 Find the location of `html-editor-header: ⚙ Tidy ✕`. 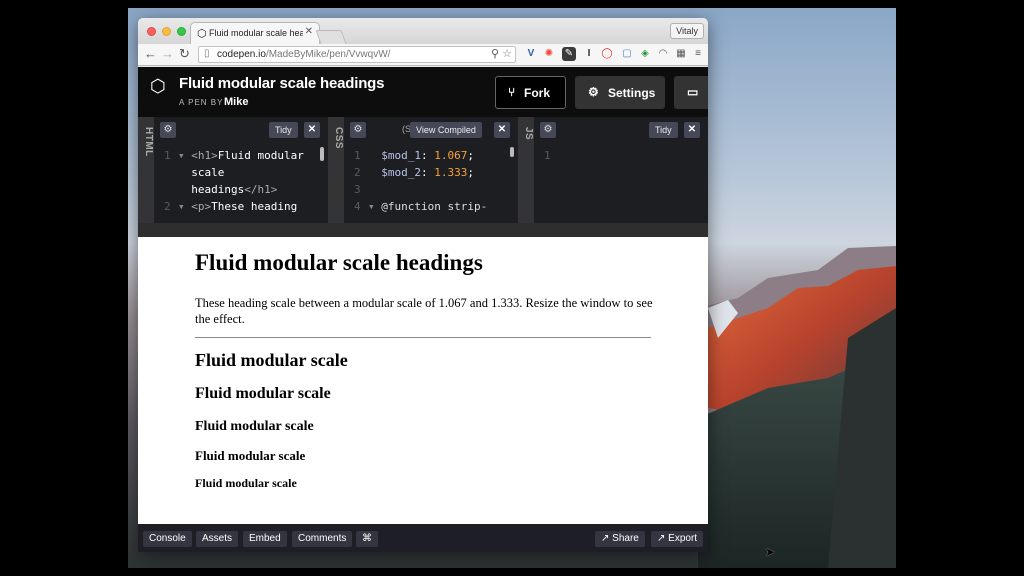

html-editor-header: ⚙ Tidy ✕ is located at coordinates (241, 129).